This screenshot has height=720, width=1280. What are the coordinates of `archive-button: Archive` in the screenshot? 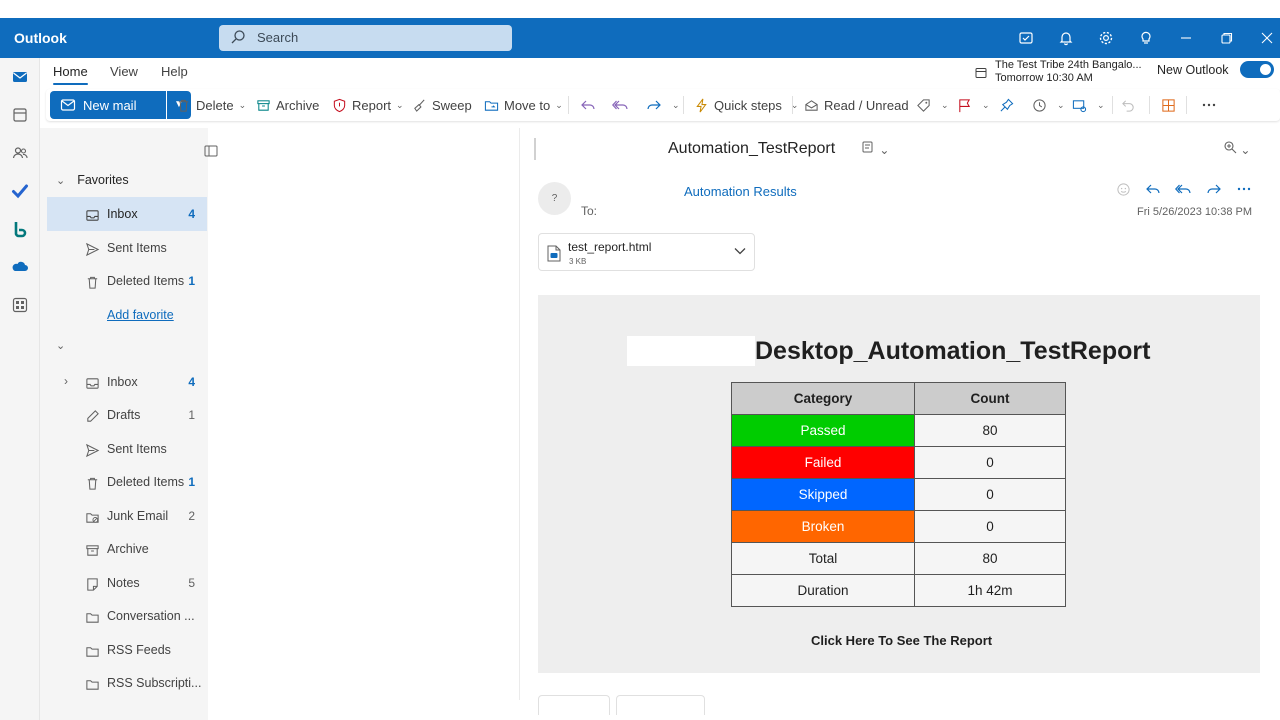 It's located at (287, 105).